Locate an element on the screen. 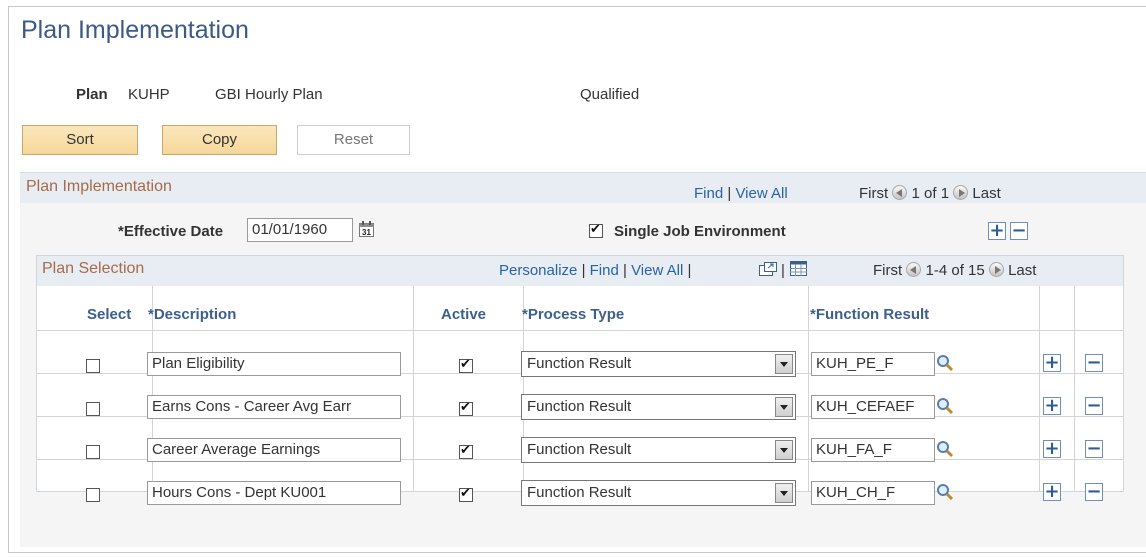 This screenshot has width=1146, height=557. effective-date-input: 01/01/1960 is located at coordinates (300, 230).